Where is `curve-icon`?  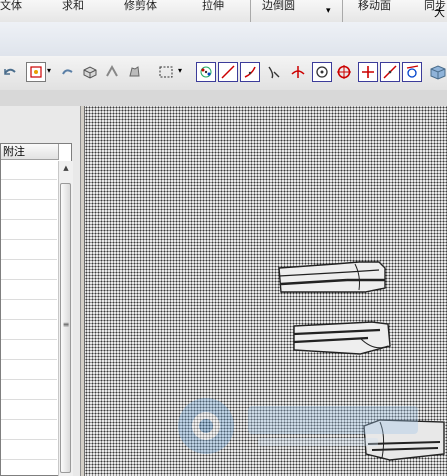
curve-icon is located at coordinates (274, 72).